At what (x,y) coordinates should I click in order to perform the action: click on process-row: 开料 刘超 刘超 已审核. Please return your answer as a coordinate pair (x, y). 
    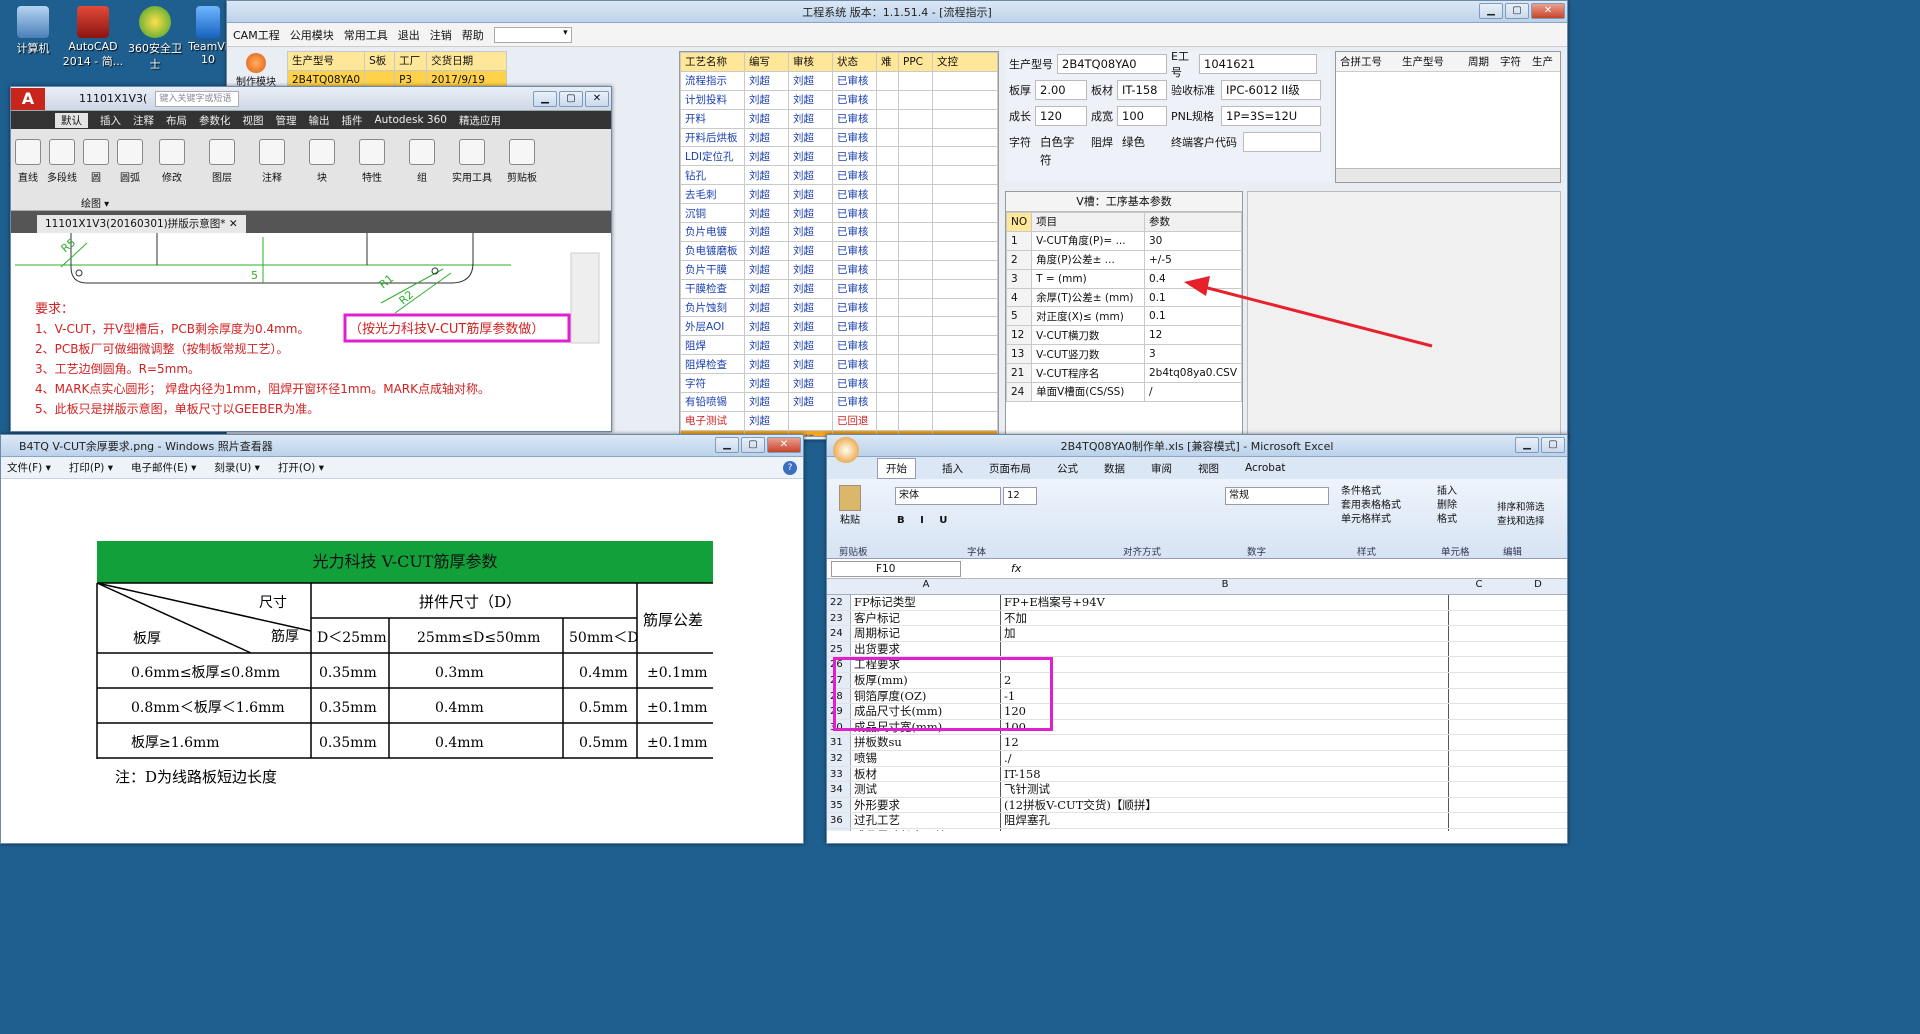
    Looking at the image, I should click on (839, 118).